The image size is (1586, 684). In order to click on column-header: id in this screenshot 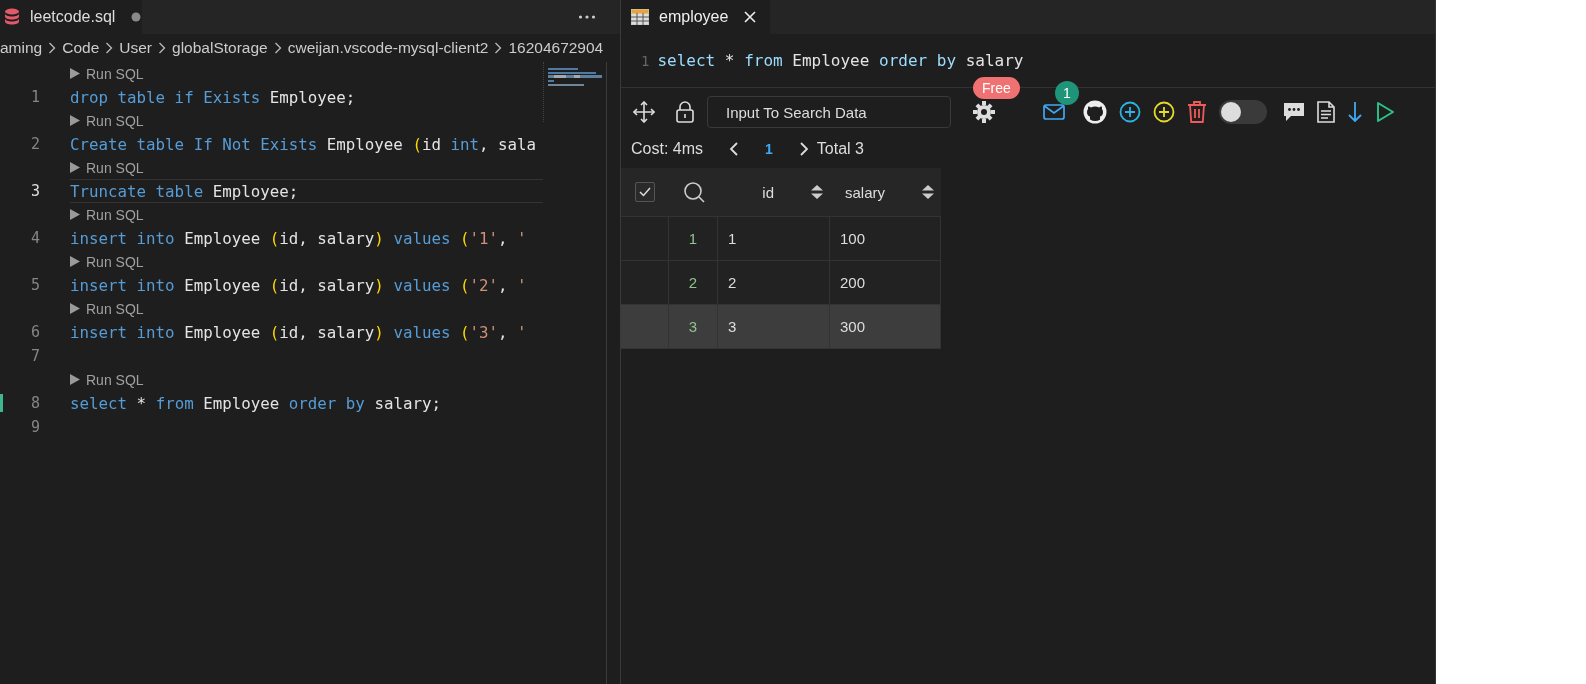, I will do `click(768, 192)`.